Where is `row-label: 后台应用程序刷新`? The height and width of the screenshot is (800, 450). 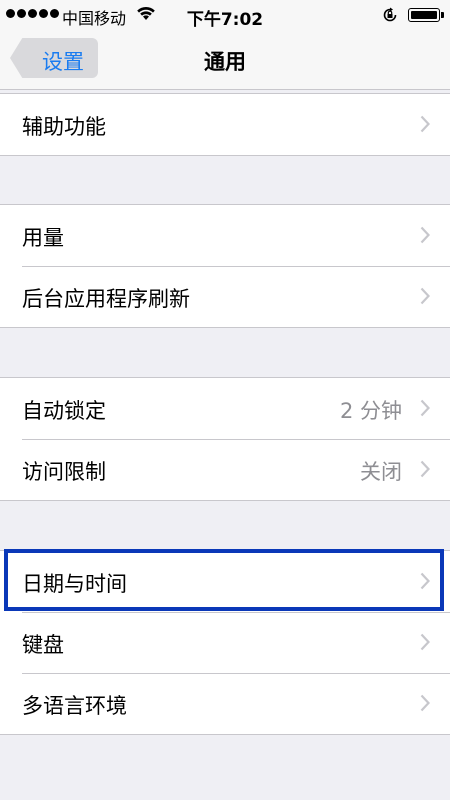
row-label: 后台应用程序刷新 is located at coordinates (106, 299).